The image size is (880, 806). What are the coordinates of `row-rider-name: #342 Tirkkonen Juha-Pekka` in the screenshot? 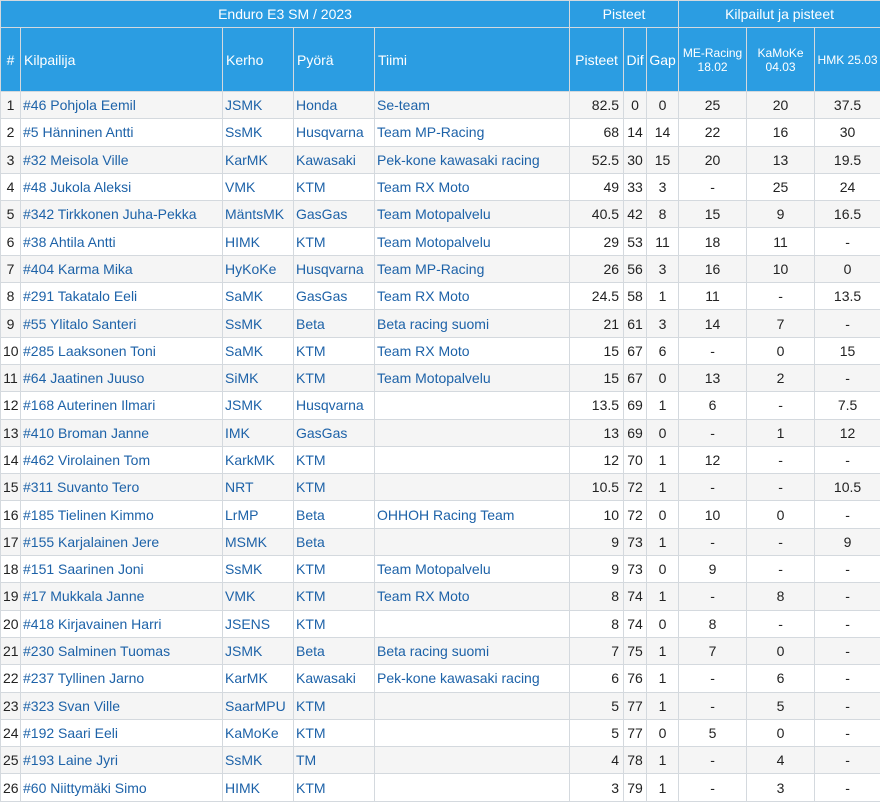 It's located at (121, 214).